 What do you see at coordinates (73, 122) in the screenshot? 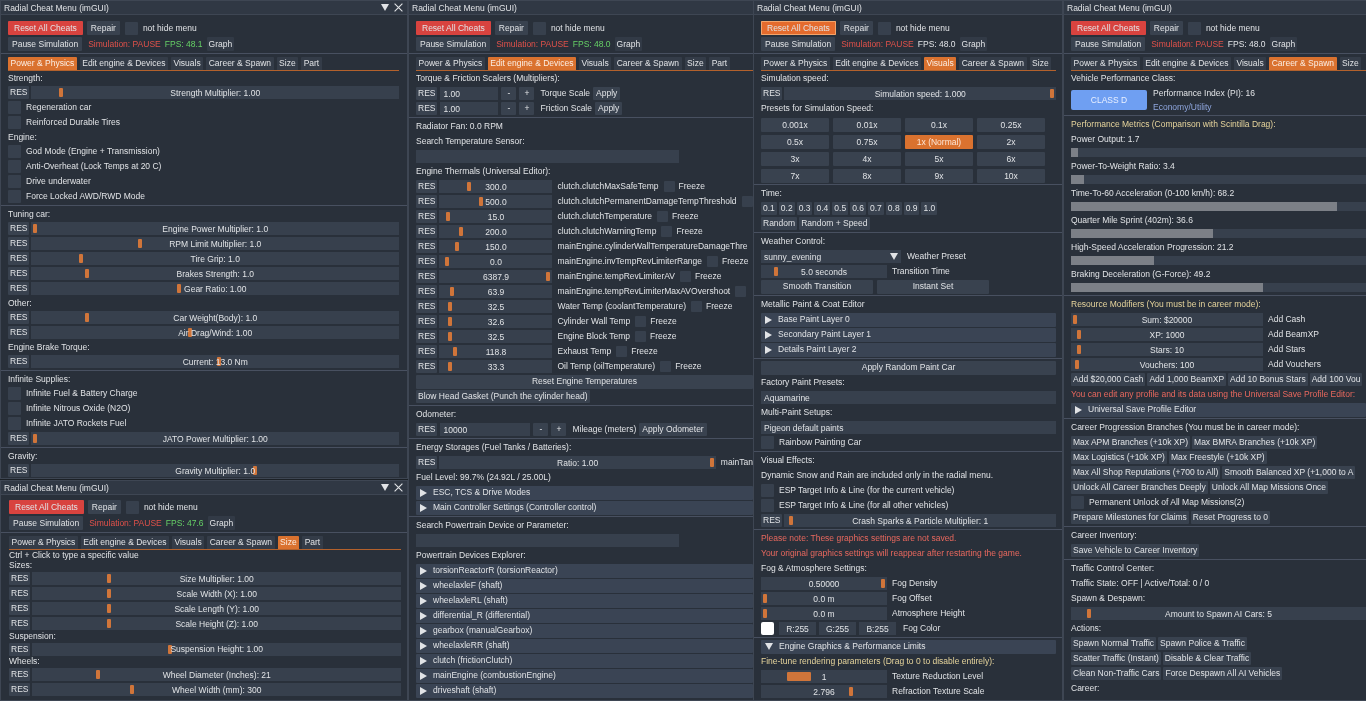
I see `checkbox-label: Reinforced Durable Tires` at bounding box center [73, 122].